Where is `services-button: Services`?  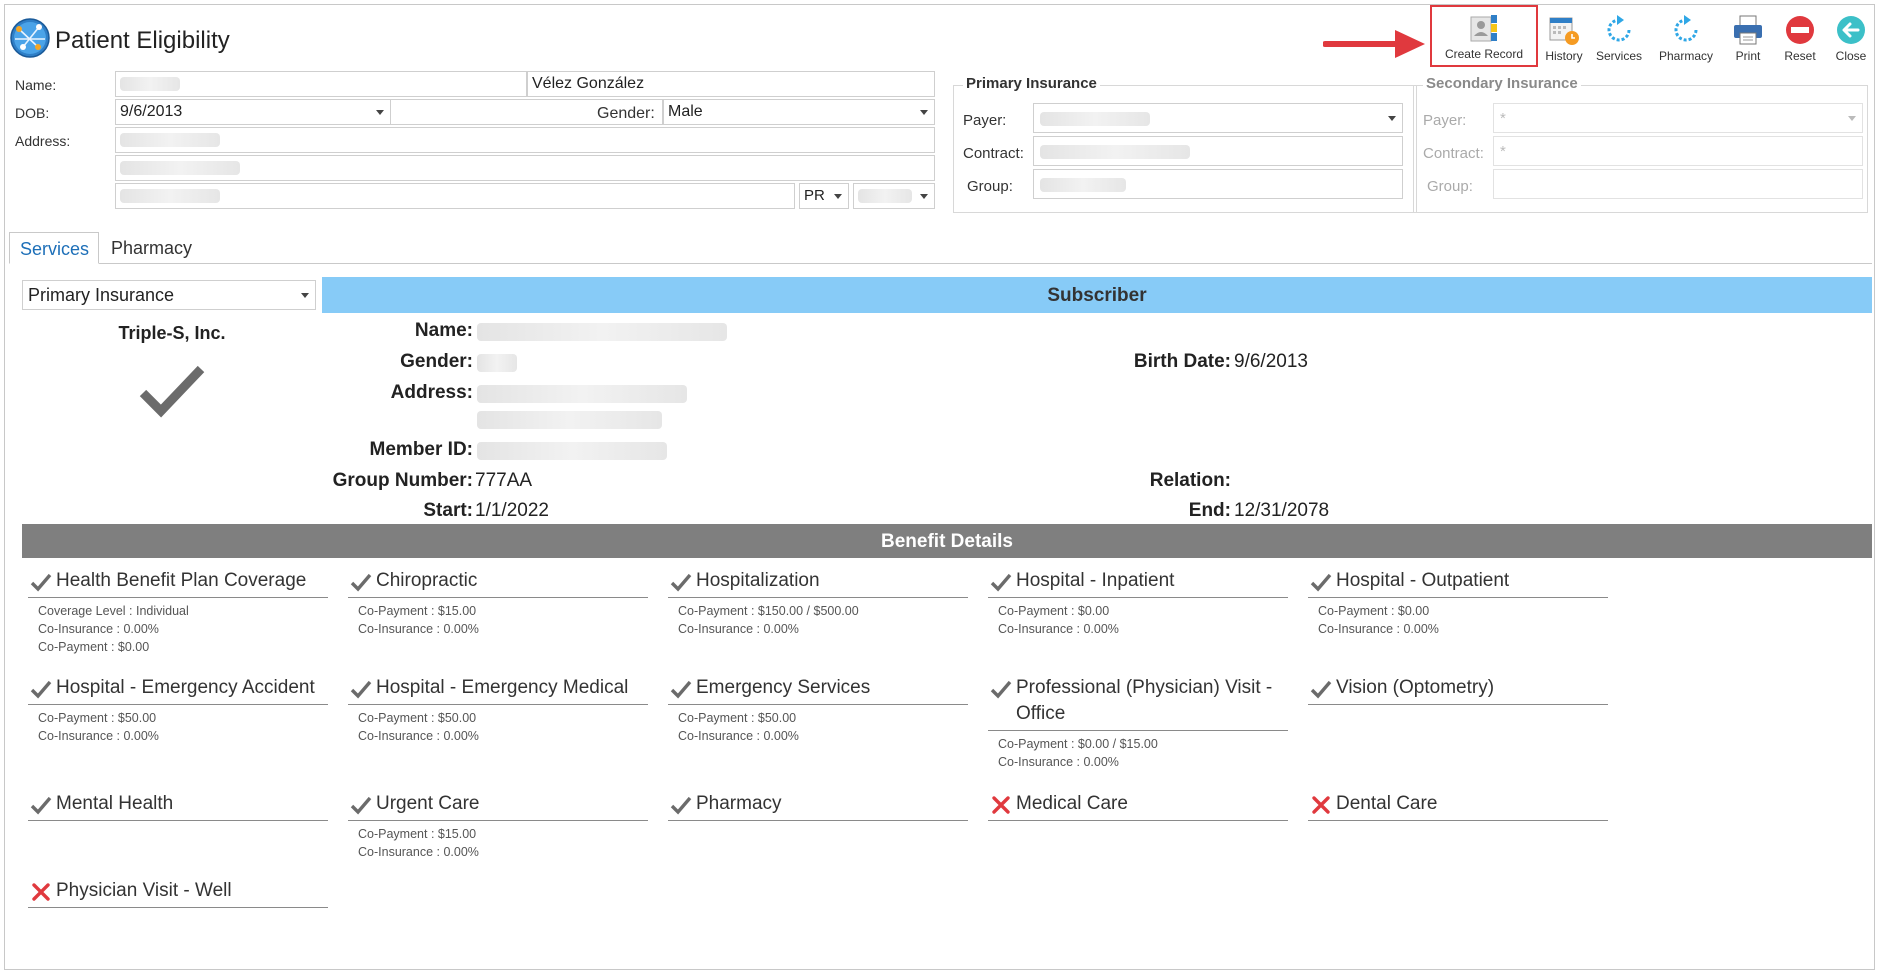 services-button: Services is located at coordinates (1619, 38).